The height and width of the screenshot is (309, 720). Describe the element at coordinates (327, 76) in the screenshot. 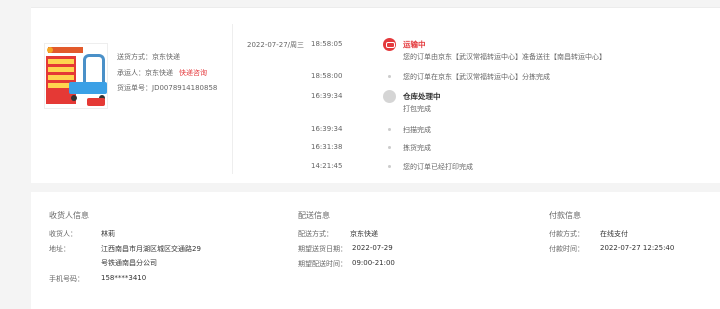

I see `event-time: 18:58:00` at that location.